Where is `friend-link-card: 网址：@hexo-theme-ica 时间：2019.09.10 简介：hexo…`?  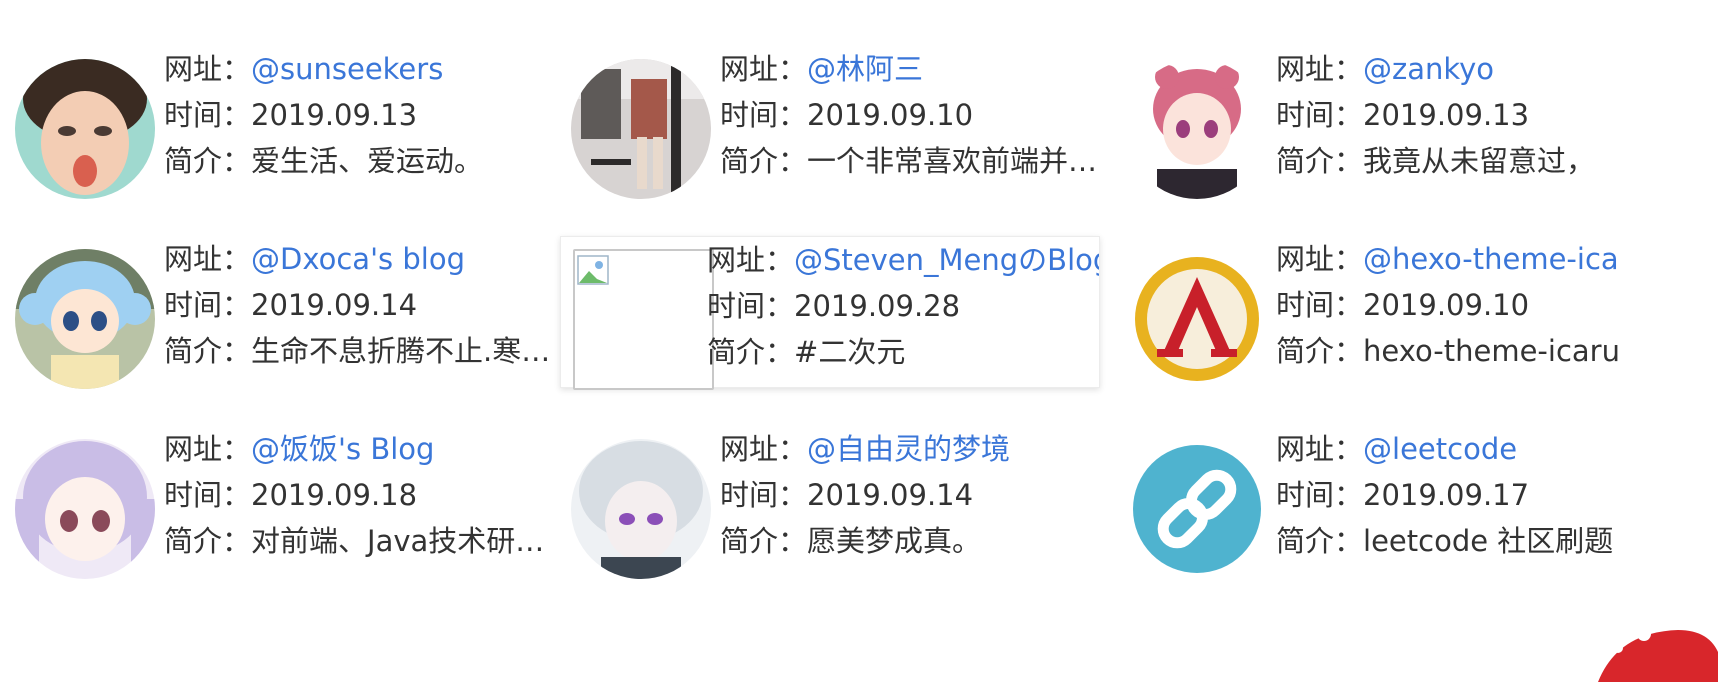 friend-link-card: 网址：@hexo-theme-ica 时间：2019.09.10 简介：hexo… is located at coordinates (1402, 312).